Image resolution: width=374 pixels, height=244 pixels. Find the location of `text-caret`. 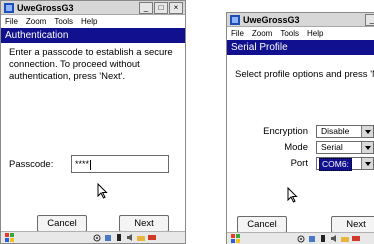

text-caret is located at coordinates (91, 164).